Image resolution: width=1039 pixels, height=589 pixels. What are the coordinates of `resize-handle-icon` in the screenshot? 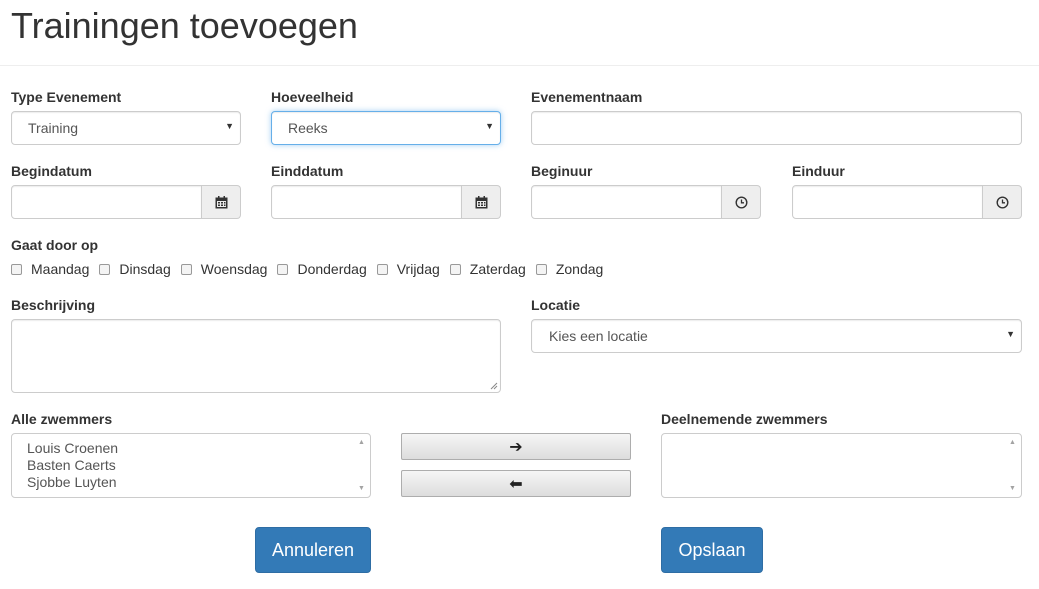 It's located at (494, 386).